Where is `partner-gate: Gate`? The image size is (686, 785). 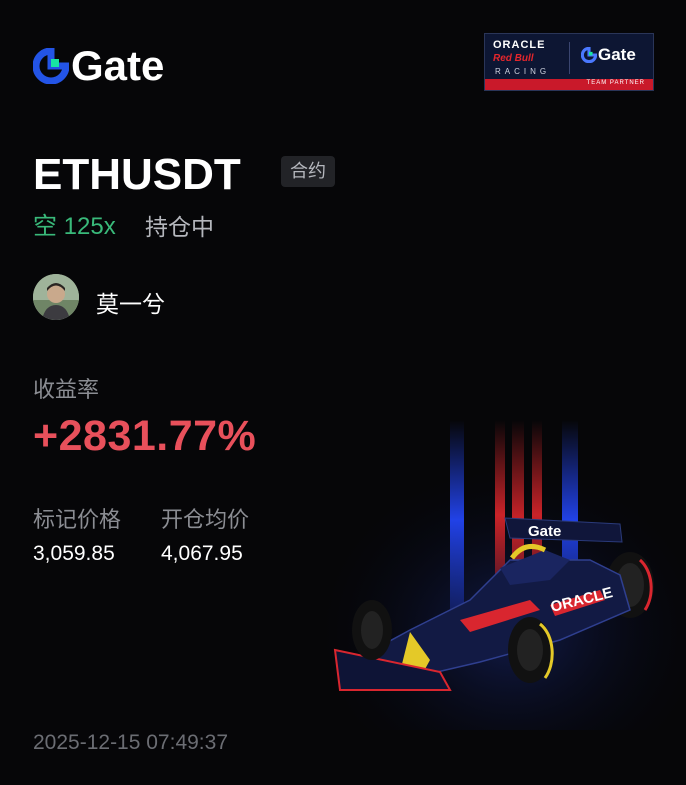 partner-gate: Gate is located at coordinates (608, 55).